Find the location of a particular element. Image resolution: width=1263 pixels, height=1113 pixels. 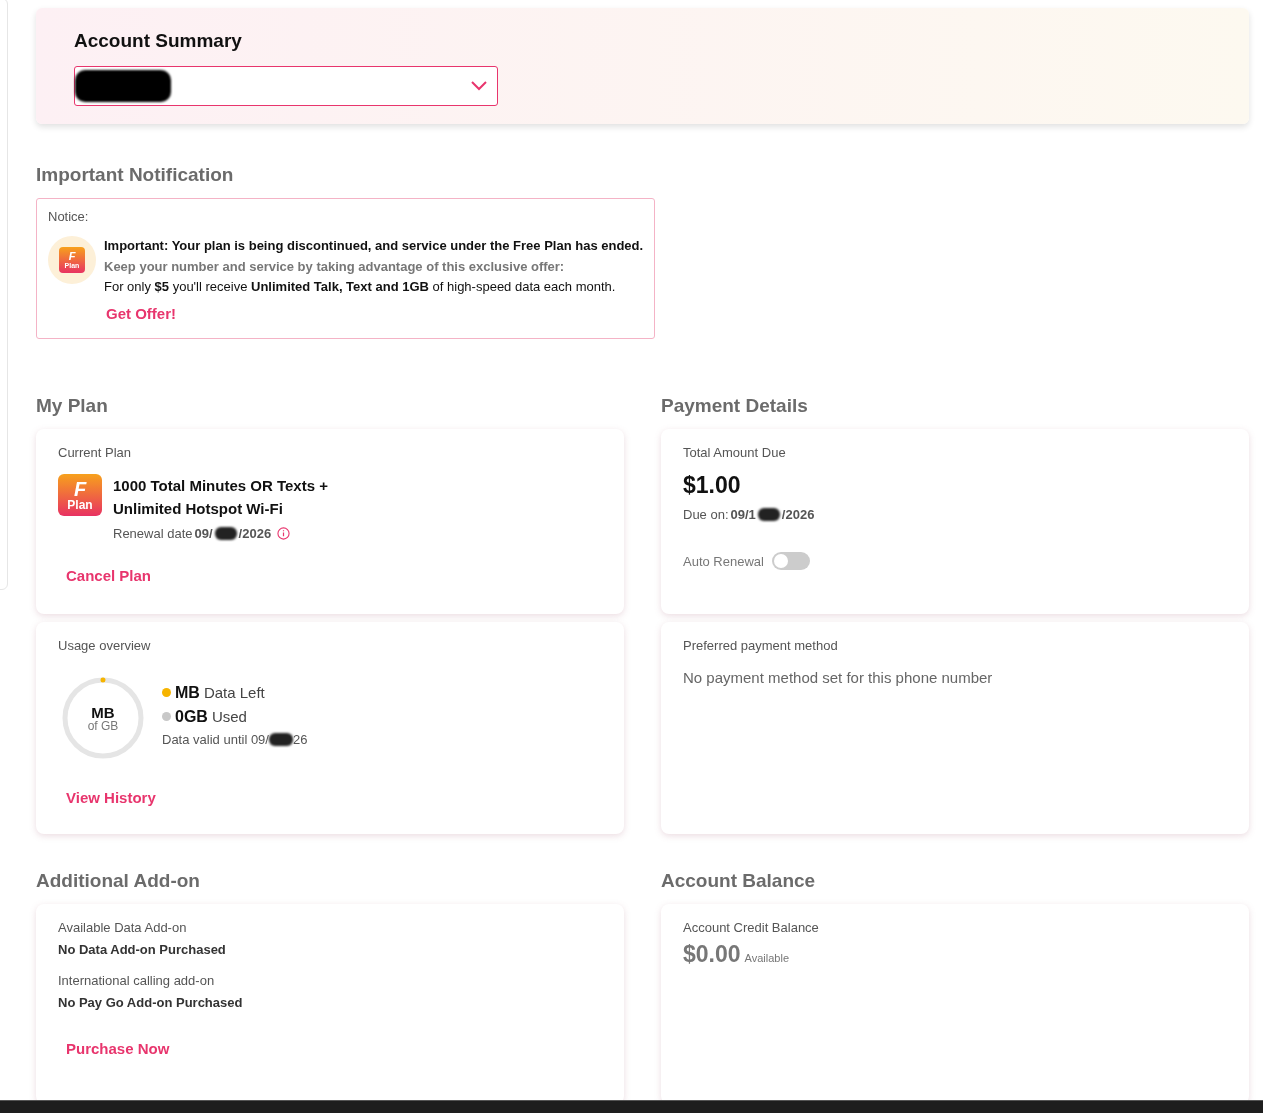

view-history-link: View History is located at coordinates (111, 797).